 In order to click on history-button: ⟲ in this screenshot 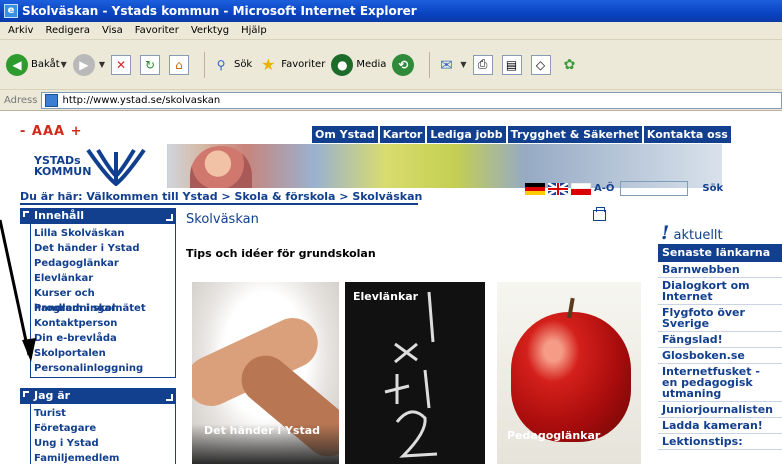, I will do `click(404, 64)`.